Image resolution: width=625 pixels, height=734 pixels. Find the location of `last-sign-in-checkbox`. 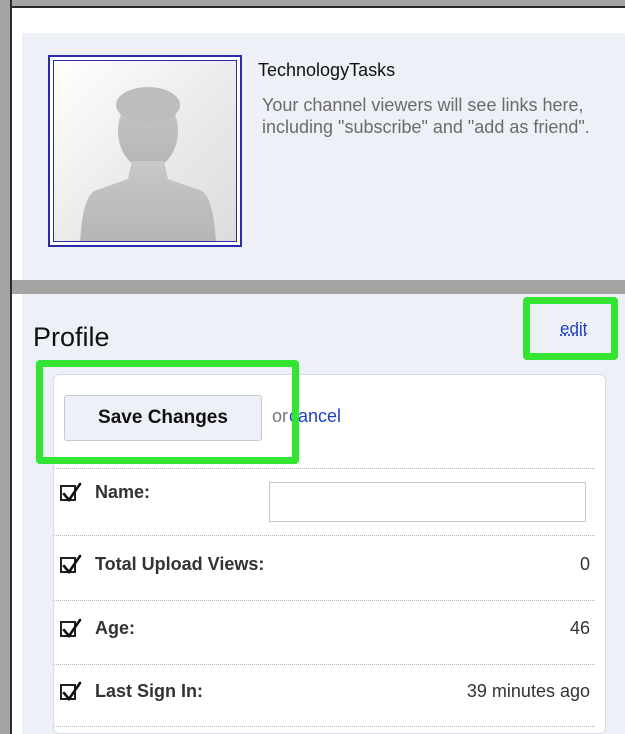

last-sign-in-checkbox is located at coordinates (71, 691).